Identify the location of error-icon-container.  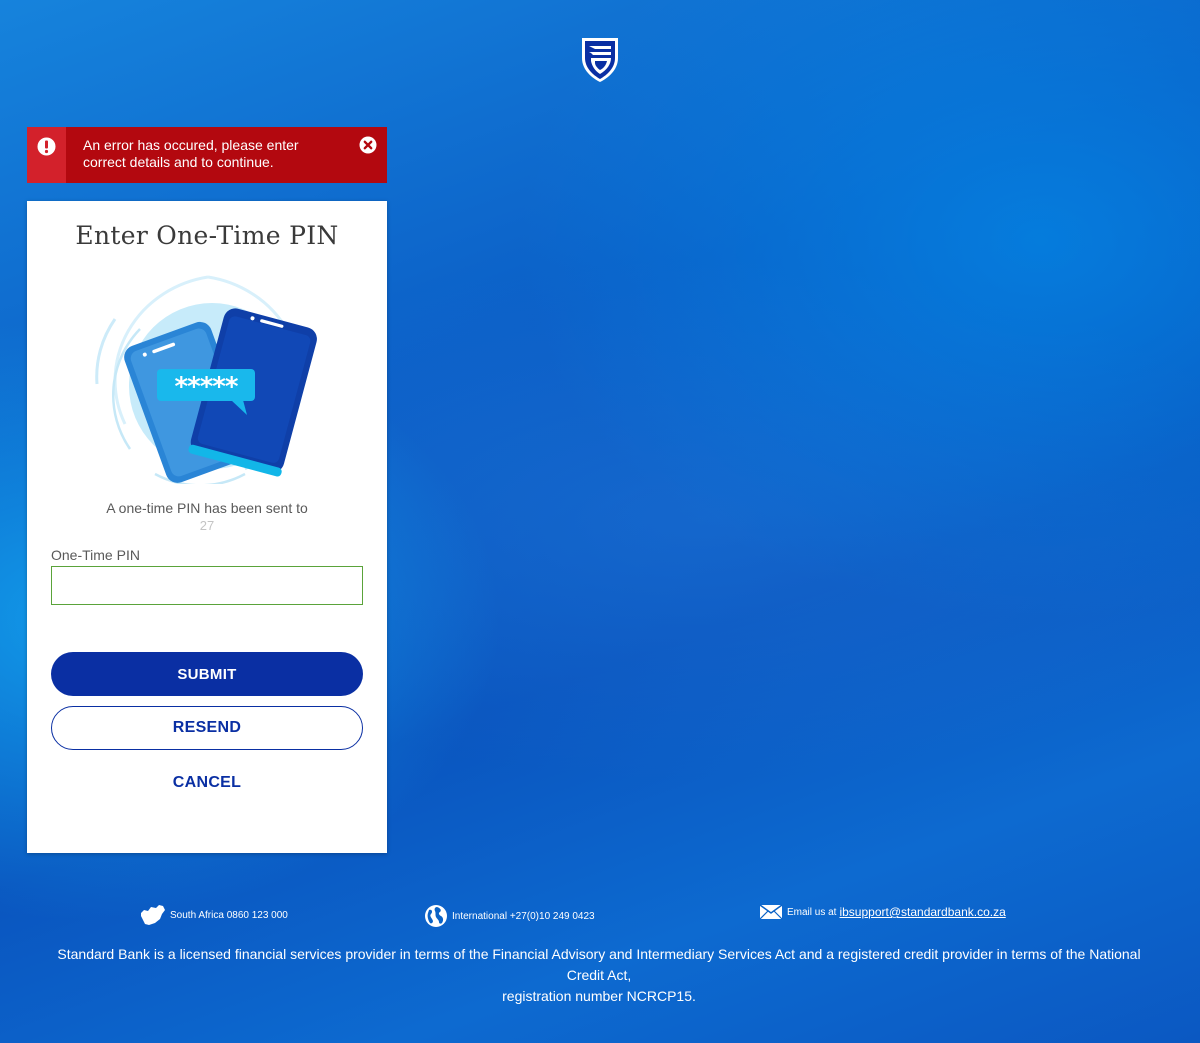
(46, 155).